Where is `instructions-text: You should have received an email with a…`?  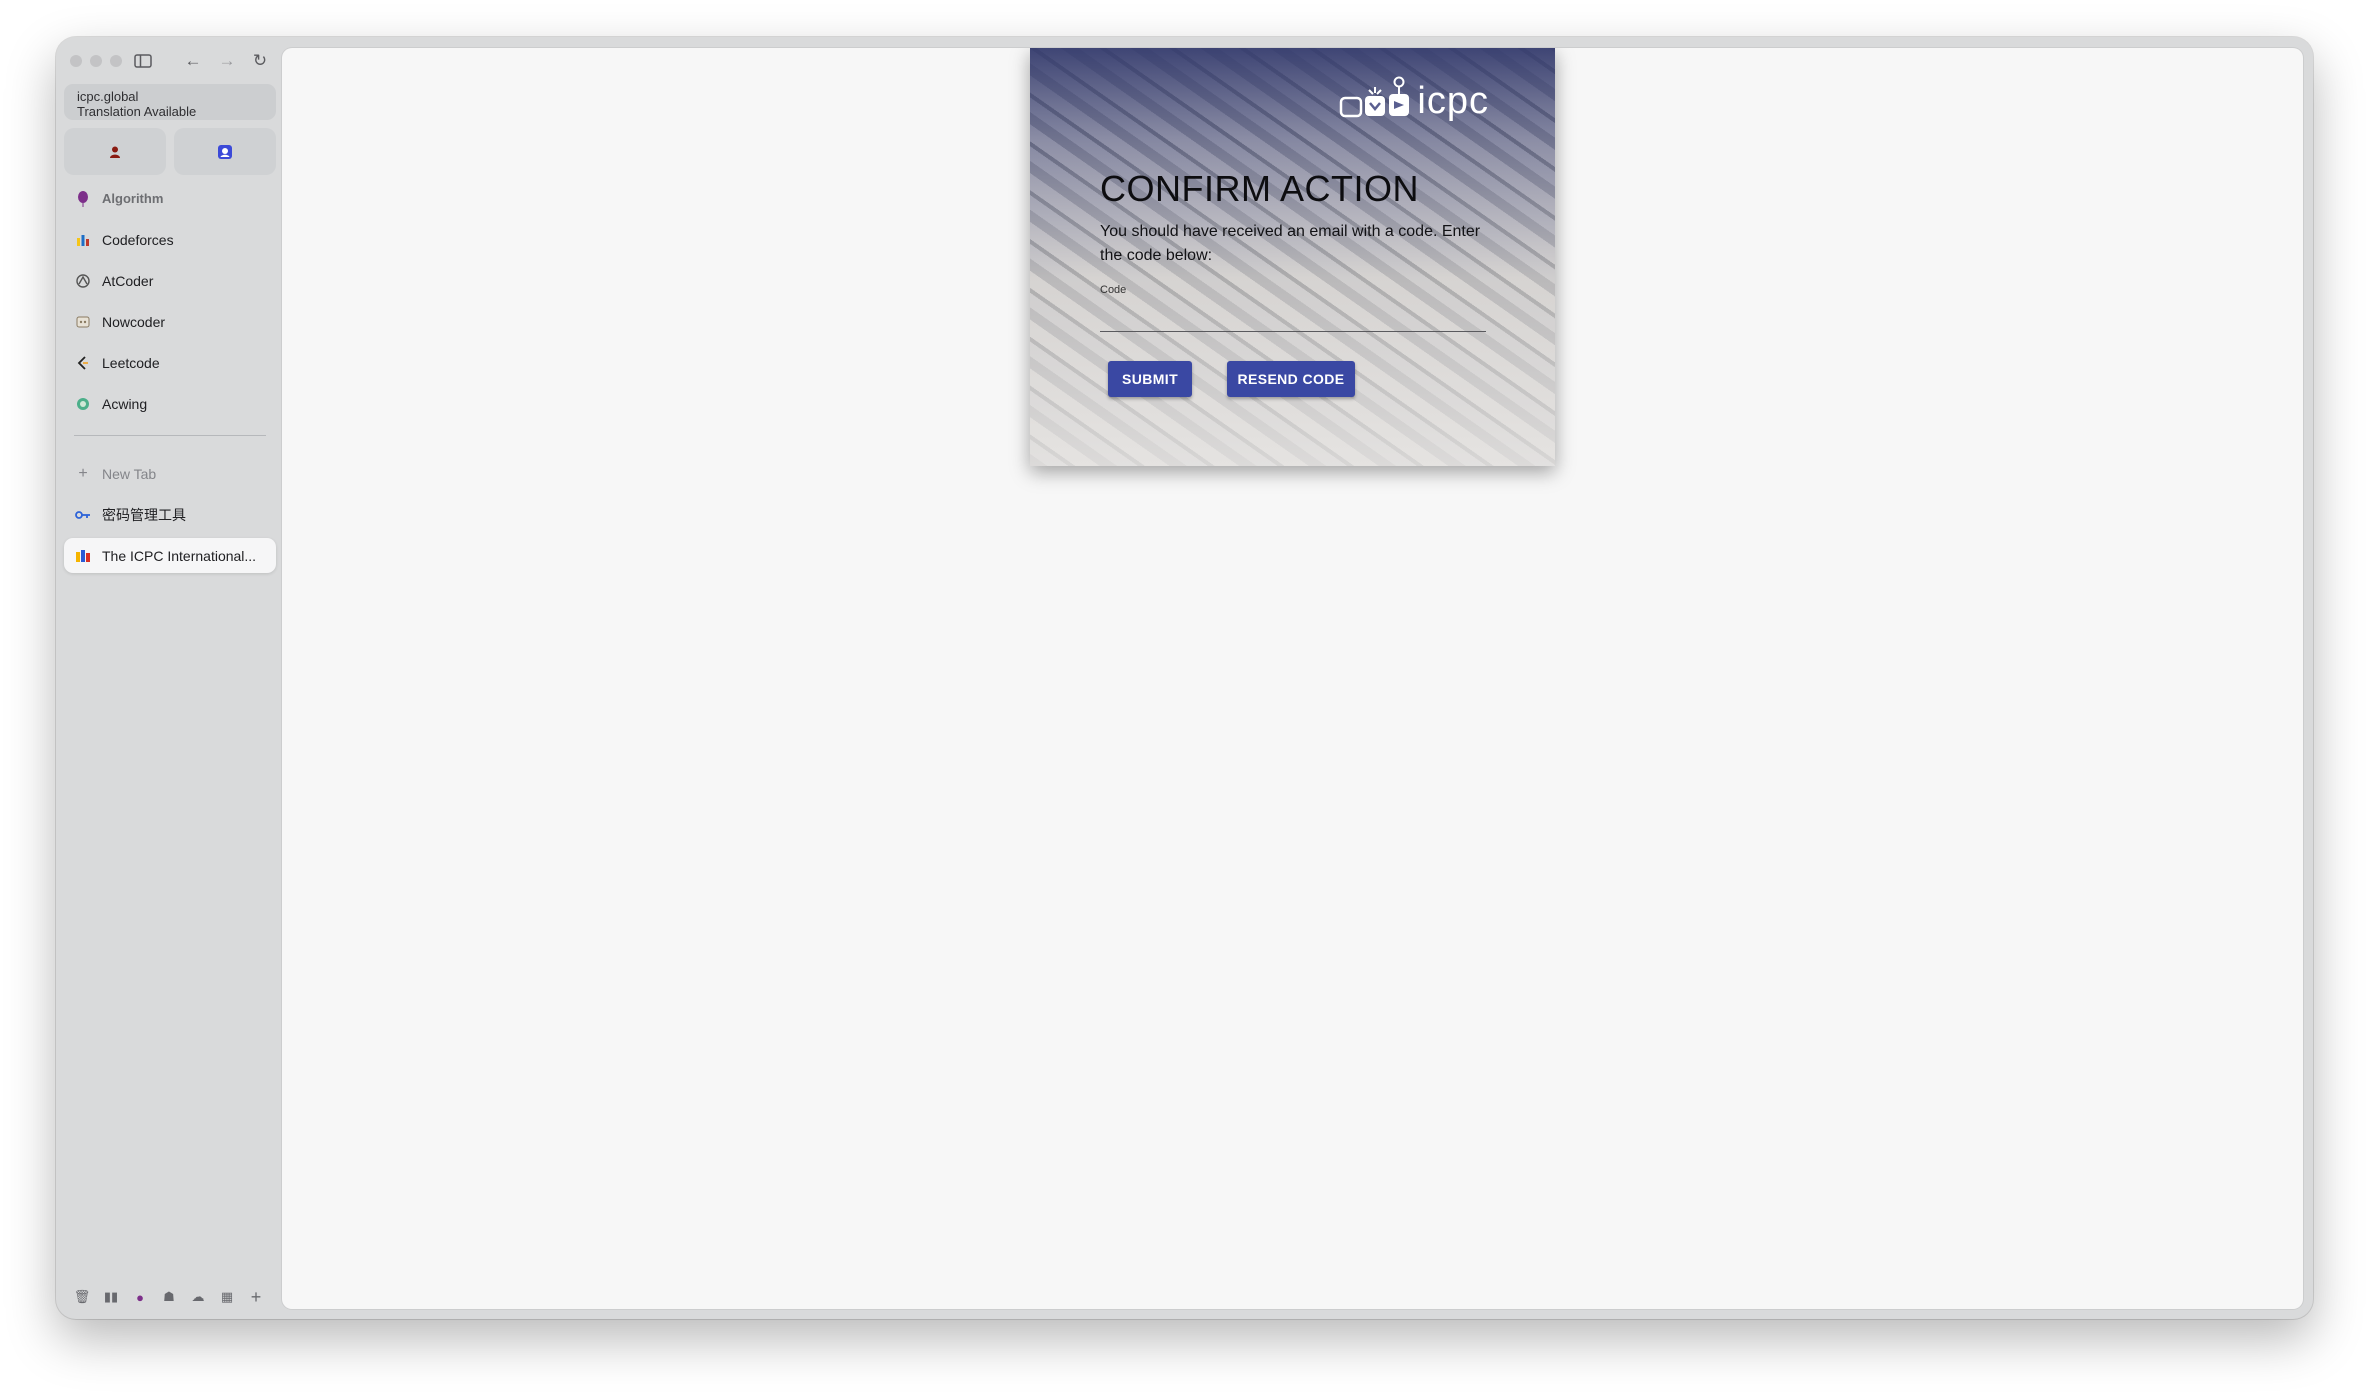
instructions-text: You should have received an email with a… is located at coordinates (1290, 243).